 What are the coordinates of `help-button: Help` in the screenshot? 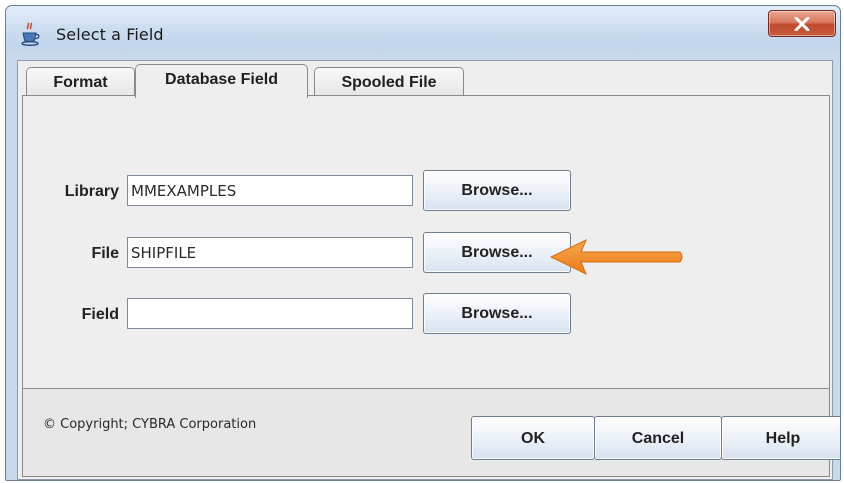 It's located at (780, 438).